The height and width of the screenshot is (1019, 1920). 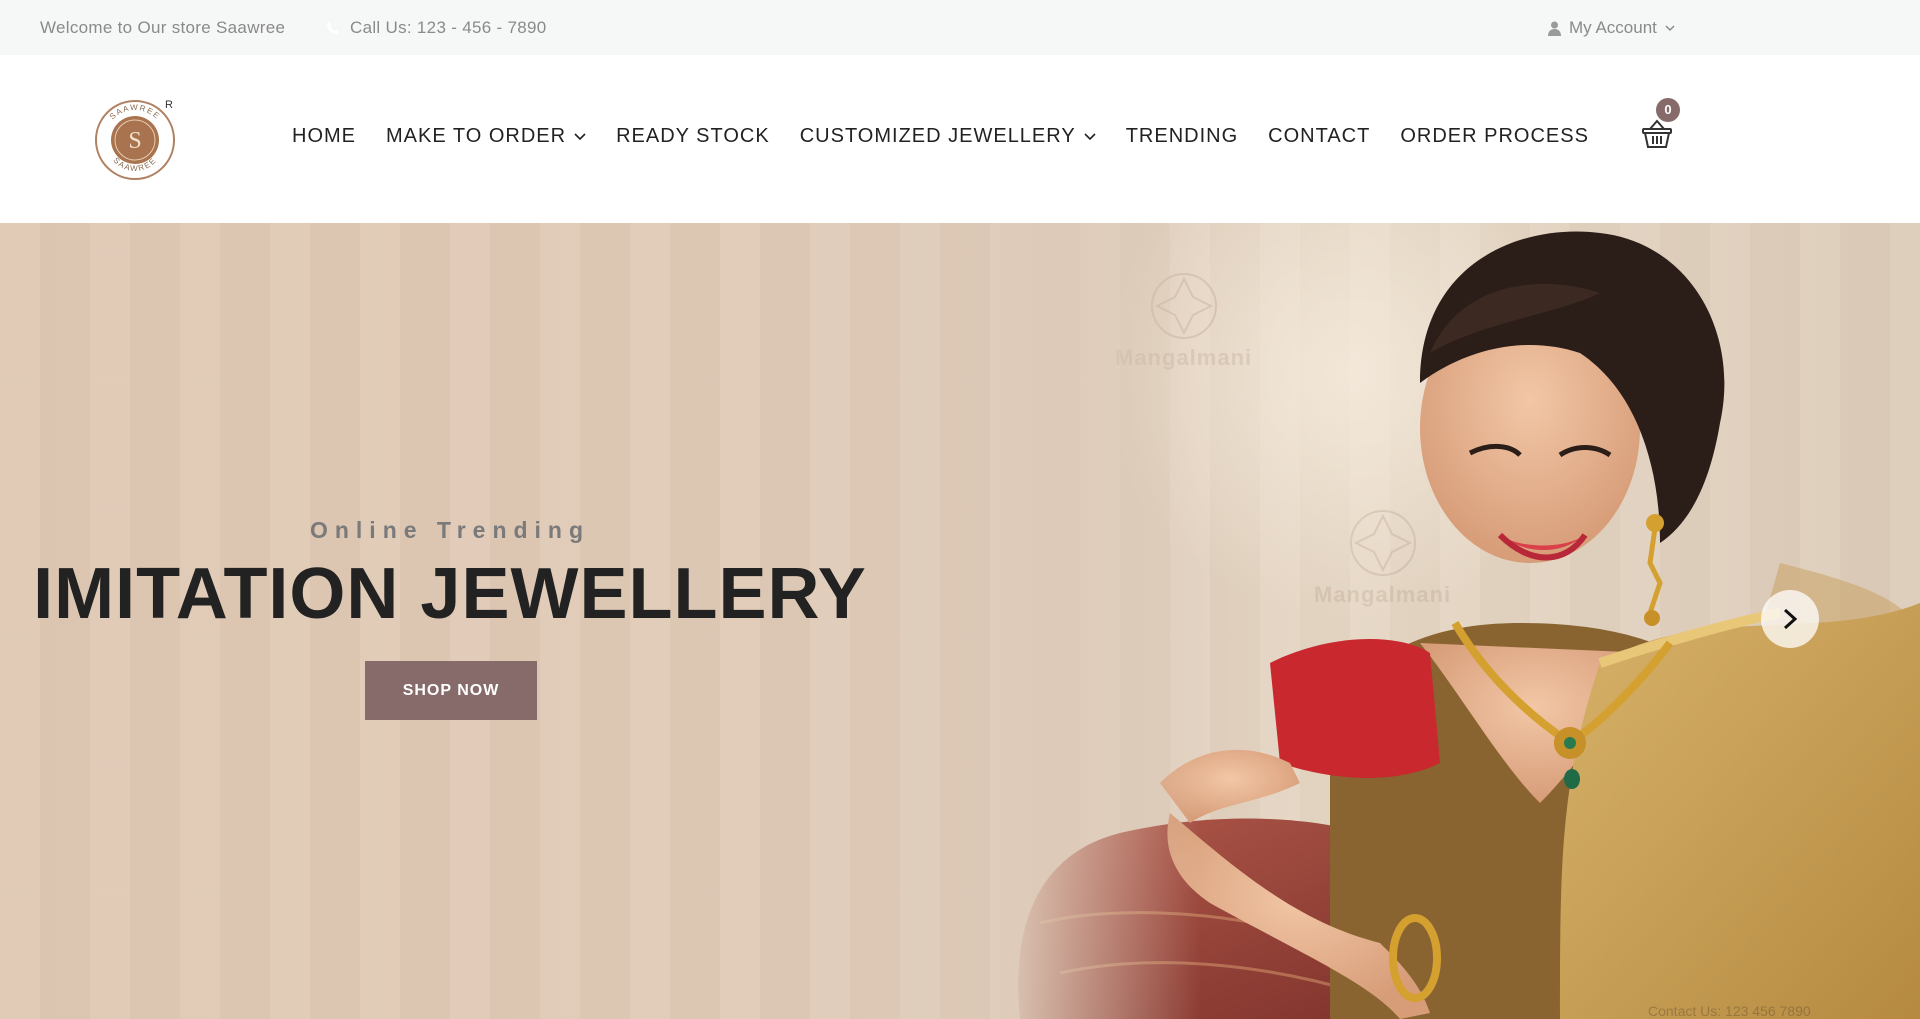 I want to click on nav-label: MAKE TO ORDER, so click(x=476, y=136).